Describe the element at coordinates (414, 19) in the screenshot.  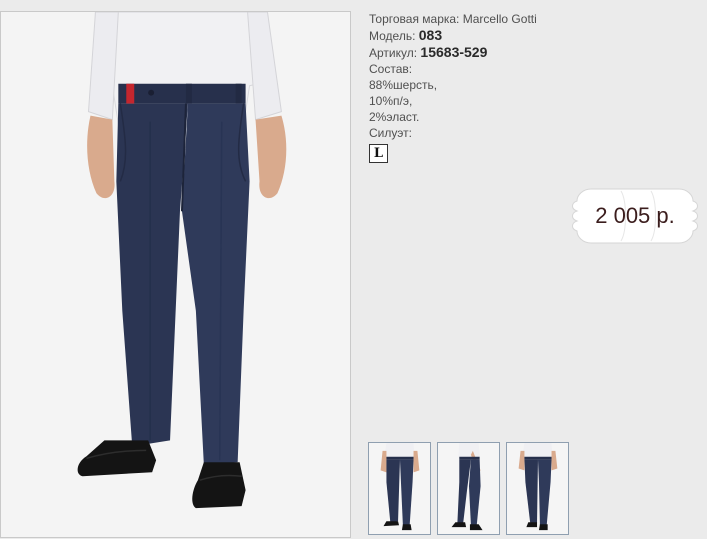
I see `brand-label: Торговая марка:` at that location.